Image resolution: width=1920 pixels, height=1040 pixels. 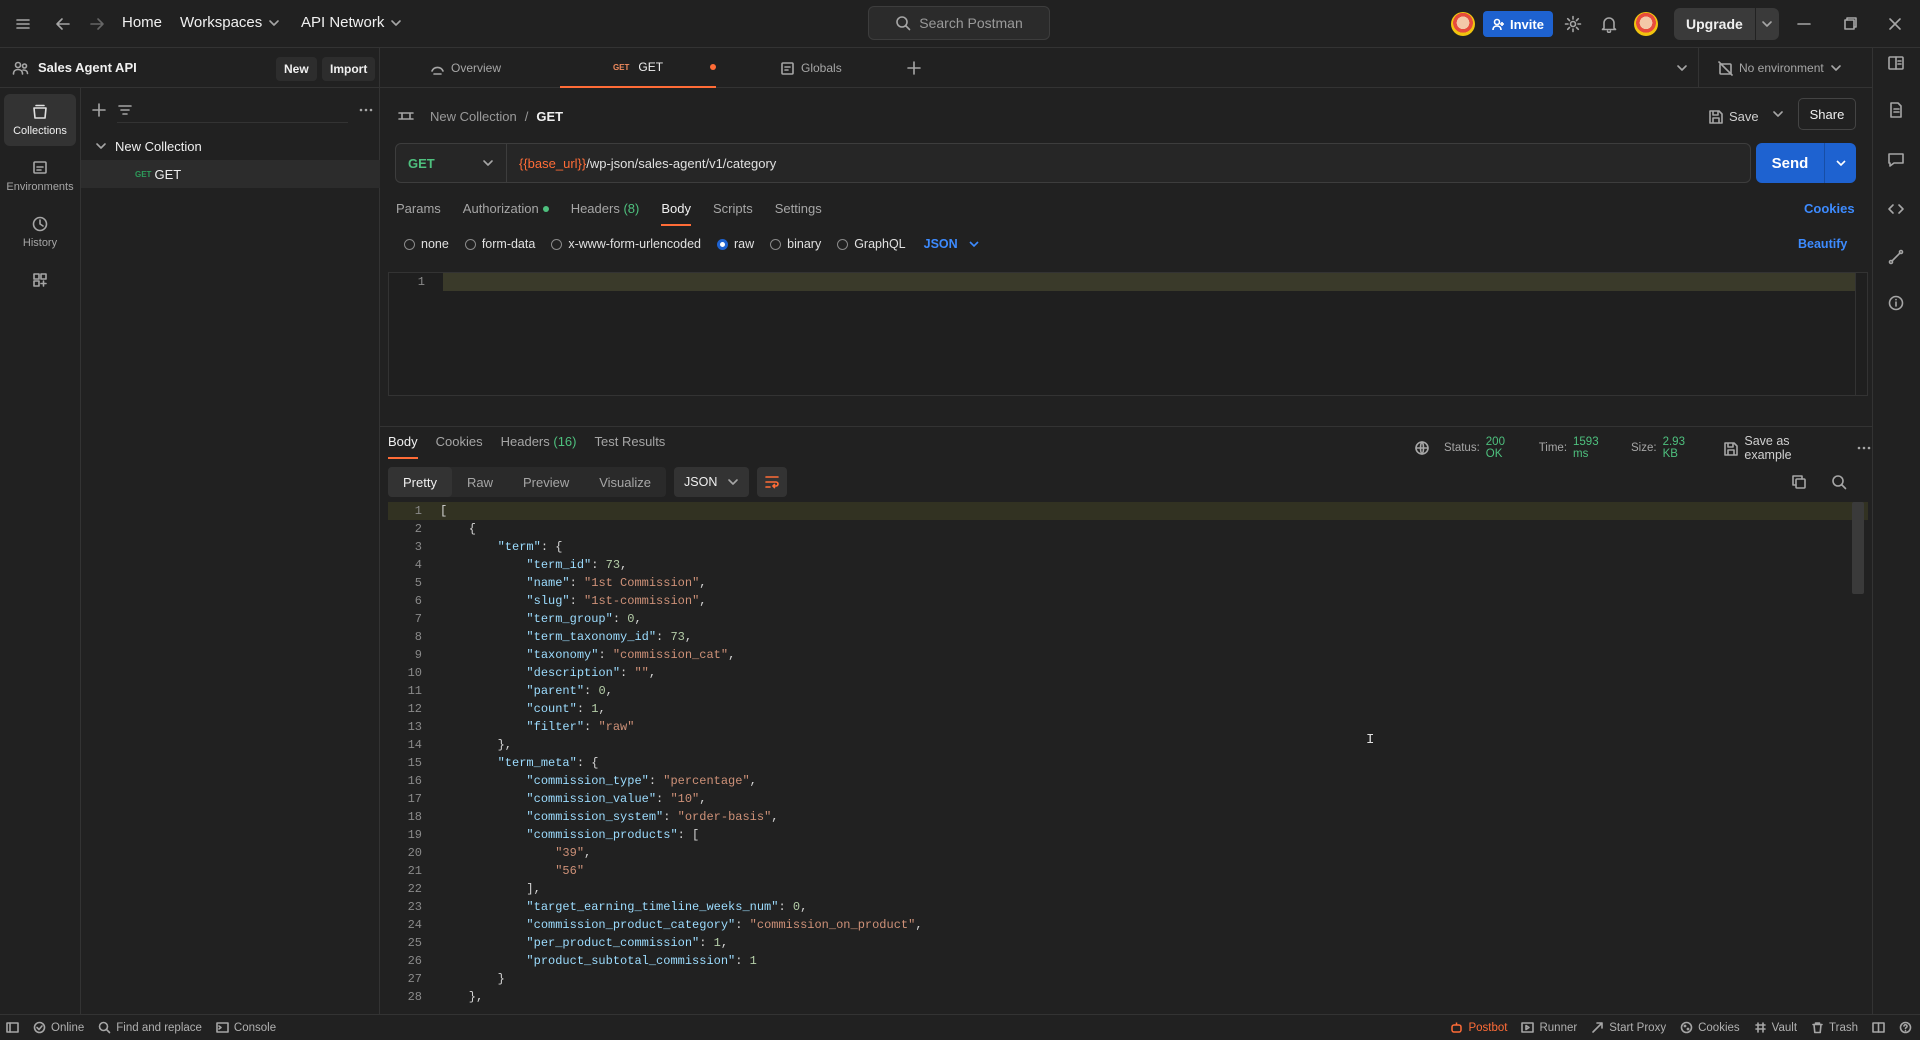 I want to click on pane-divider, so click(x=1126, y=426).